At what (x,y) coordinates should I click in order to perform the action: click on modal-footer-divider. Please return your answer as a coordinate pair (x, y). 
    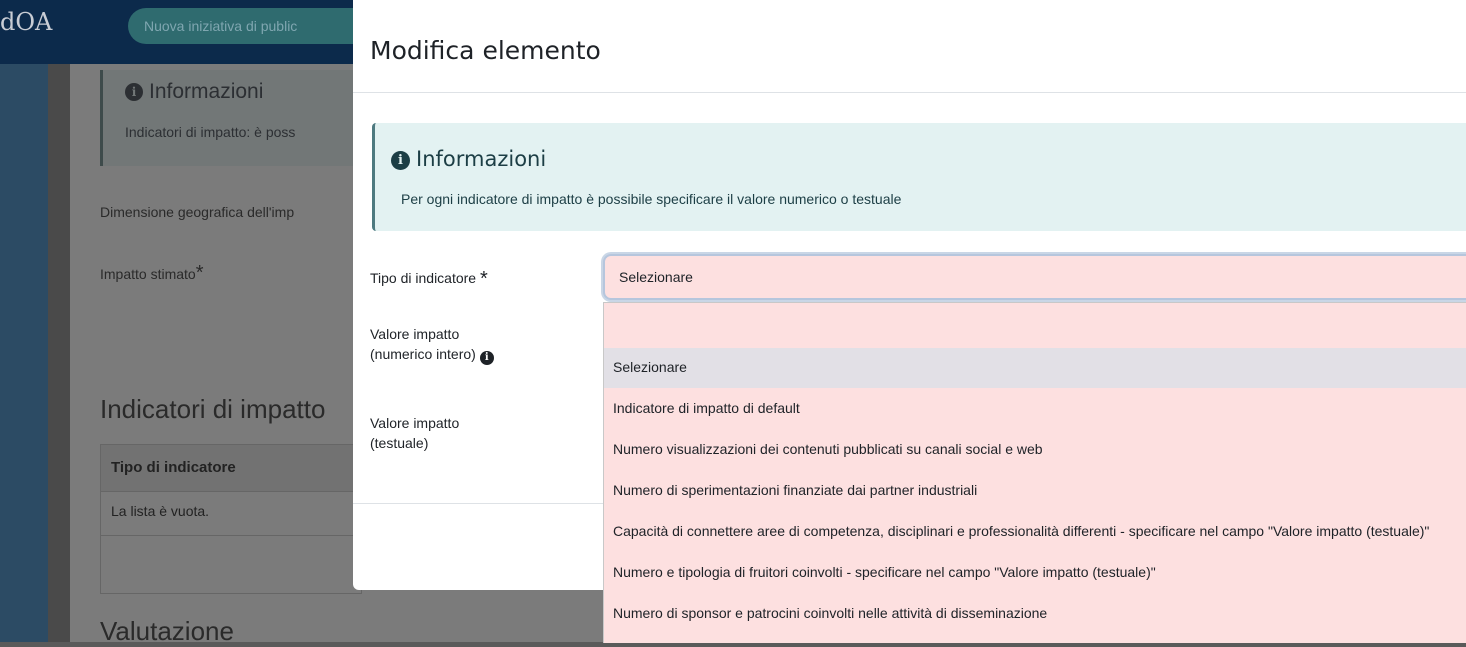
    Looking at the image, I should click on (478, 503).